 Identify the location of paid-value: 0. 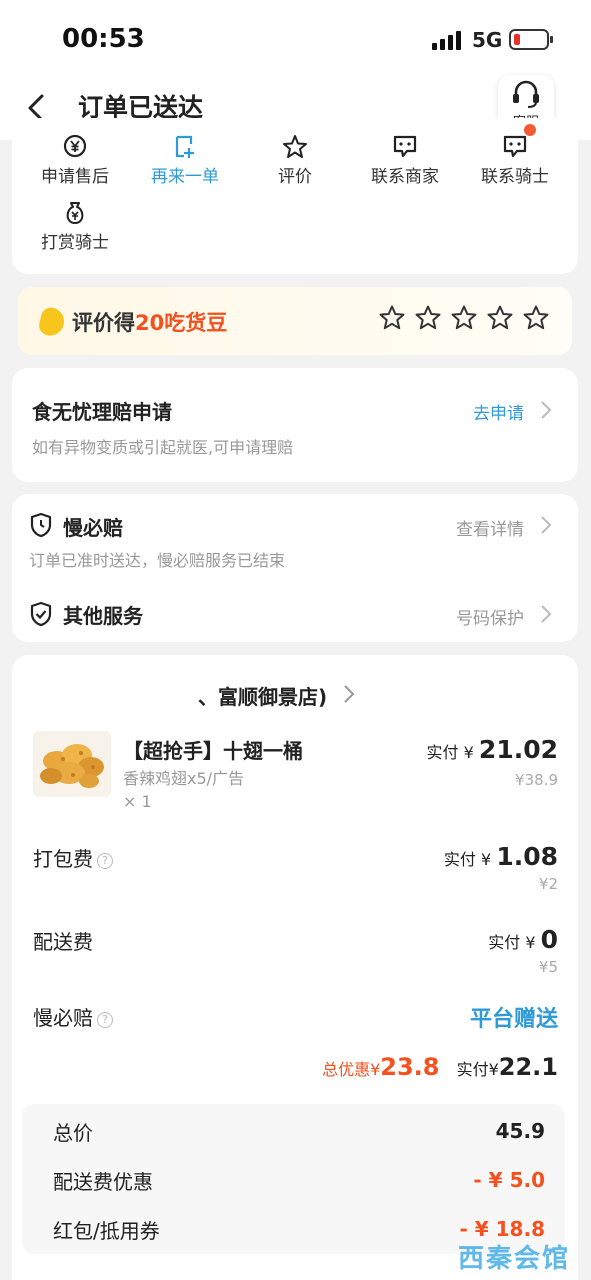
(549, 939).